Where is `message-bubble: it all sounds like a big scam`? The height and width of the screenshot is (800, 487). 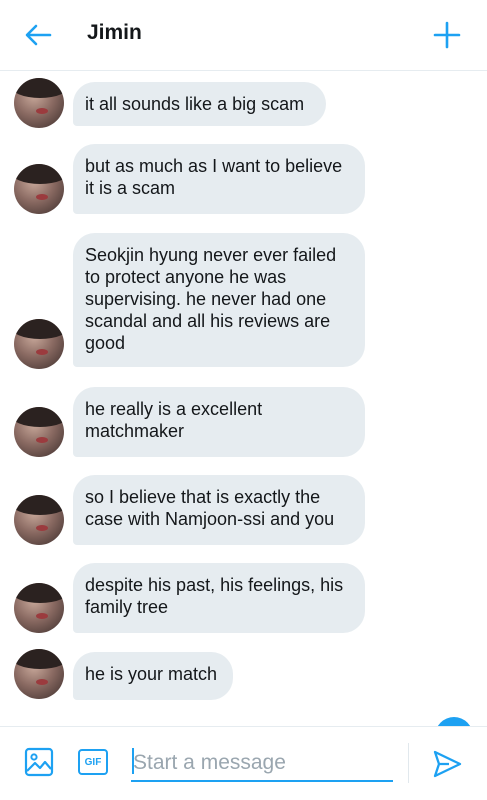
message-bubble: it all sounds like a big scam is located at coordinates (199, 104).